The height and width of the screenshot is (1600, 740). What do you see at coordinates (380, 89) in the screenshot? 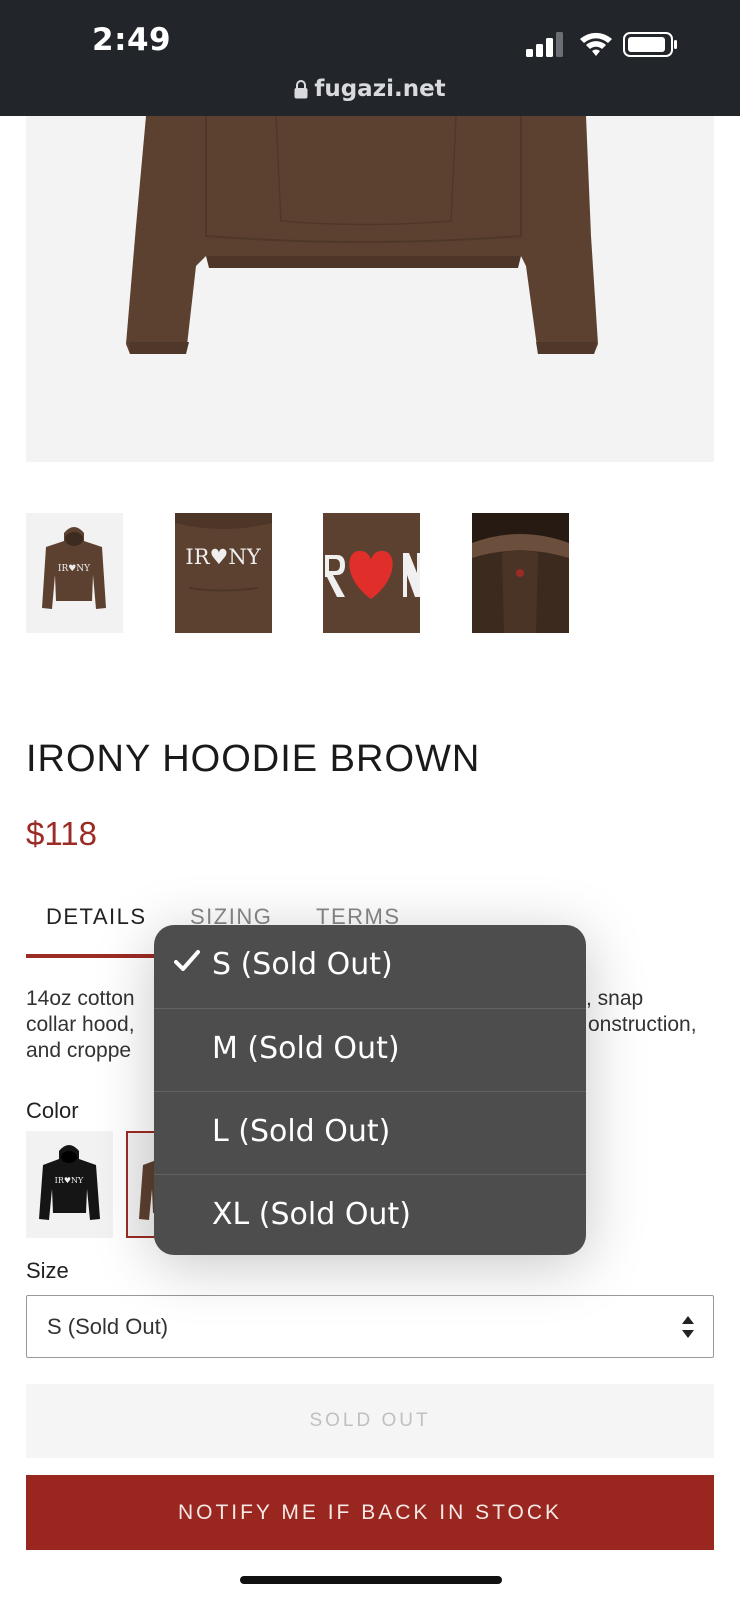
I see `url-text: fugazi.net` at bounding box center [380, 89].